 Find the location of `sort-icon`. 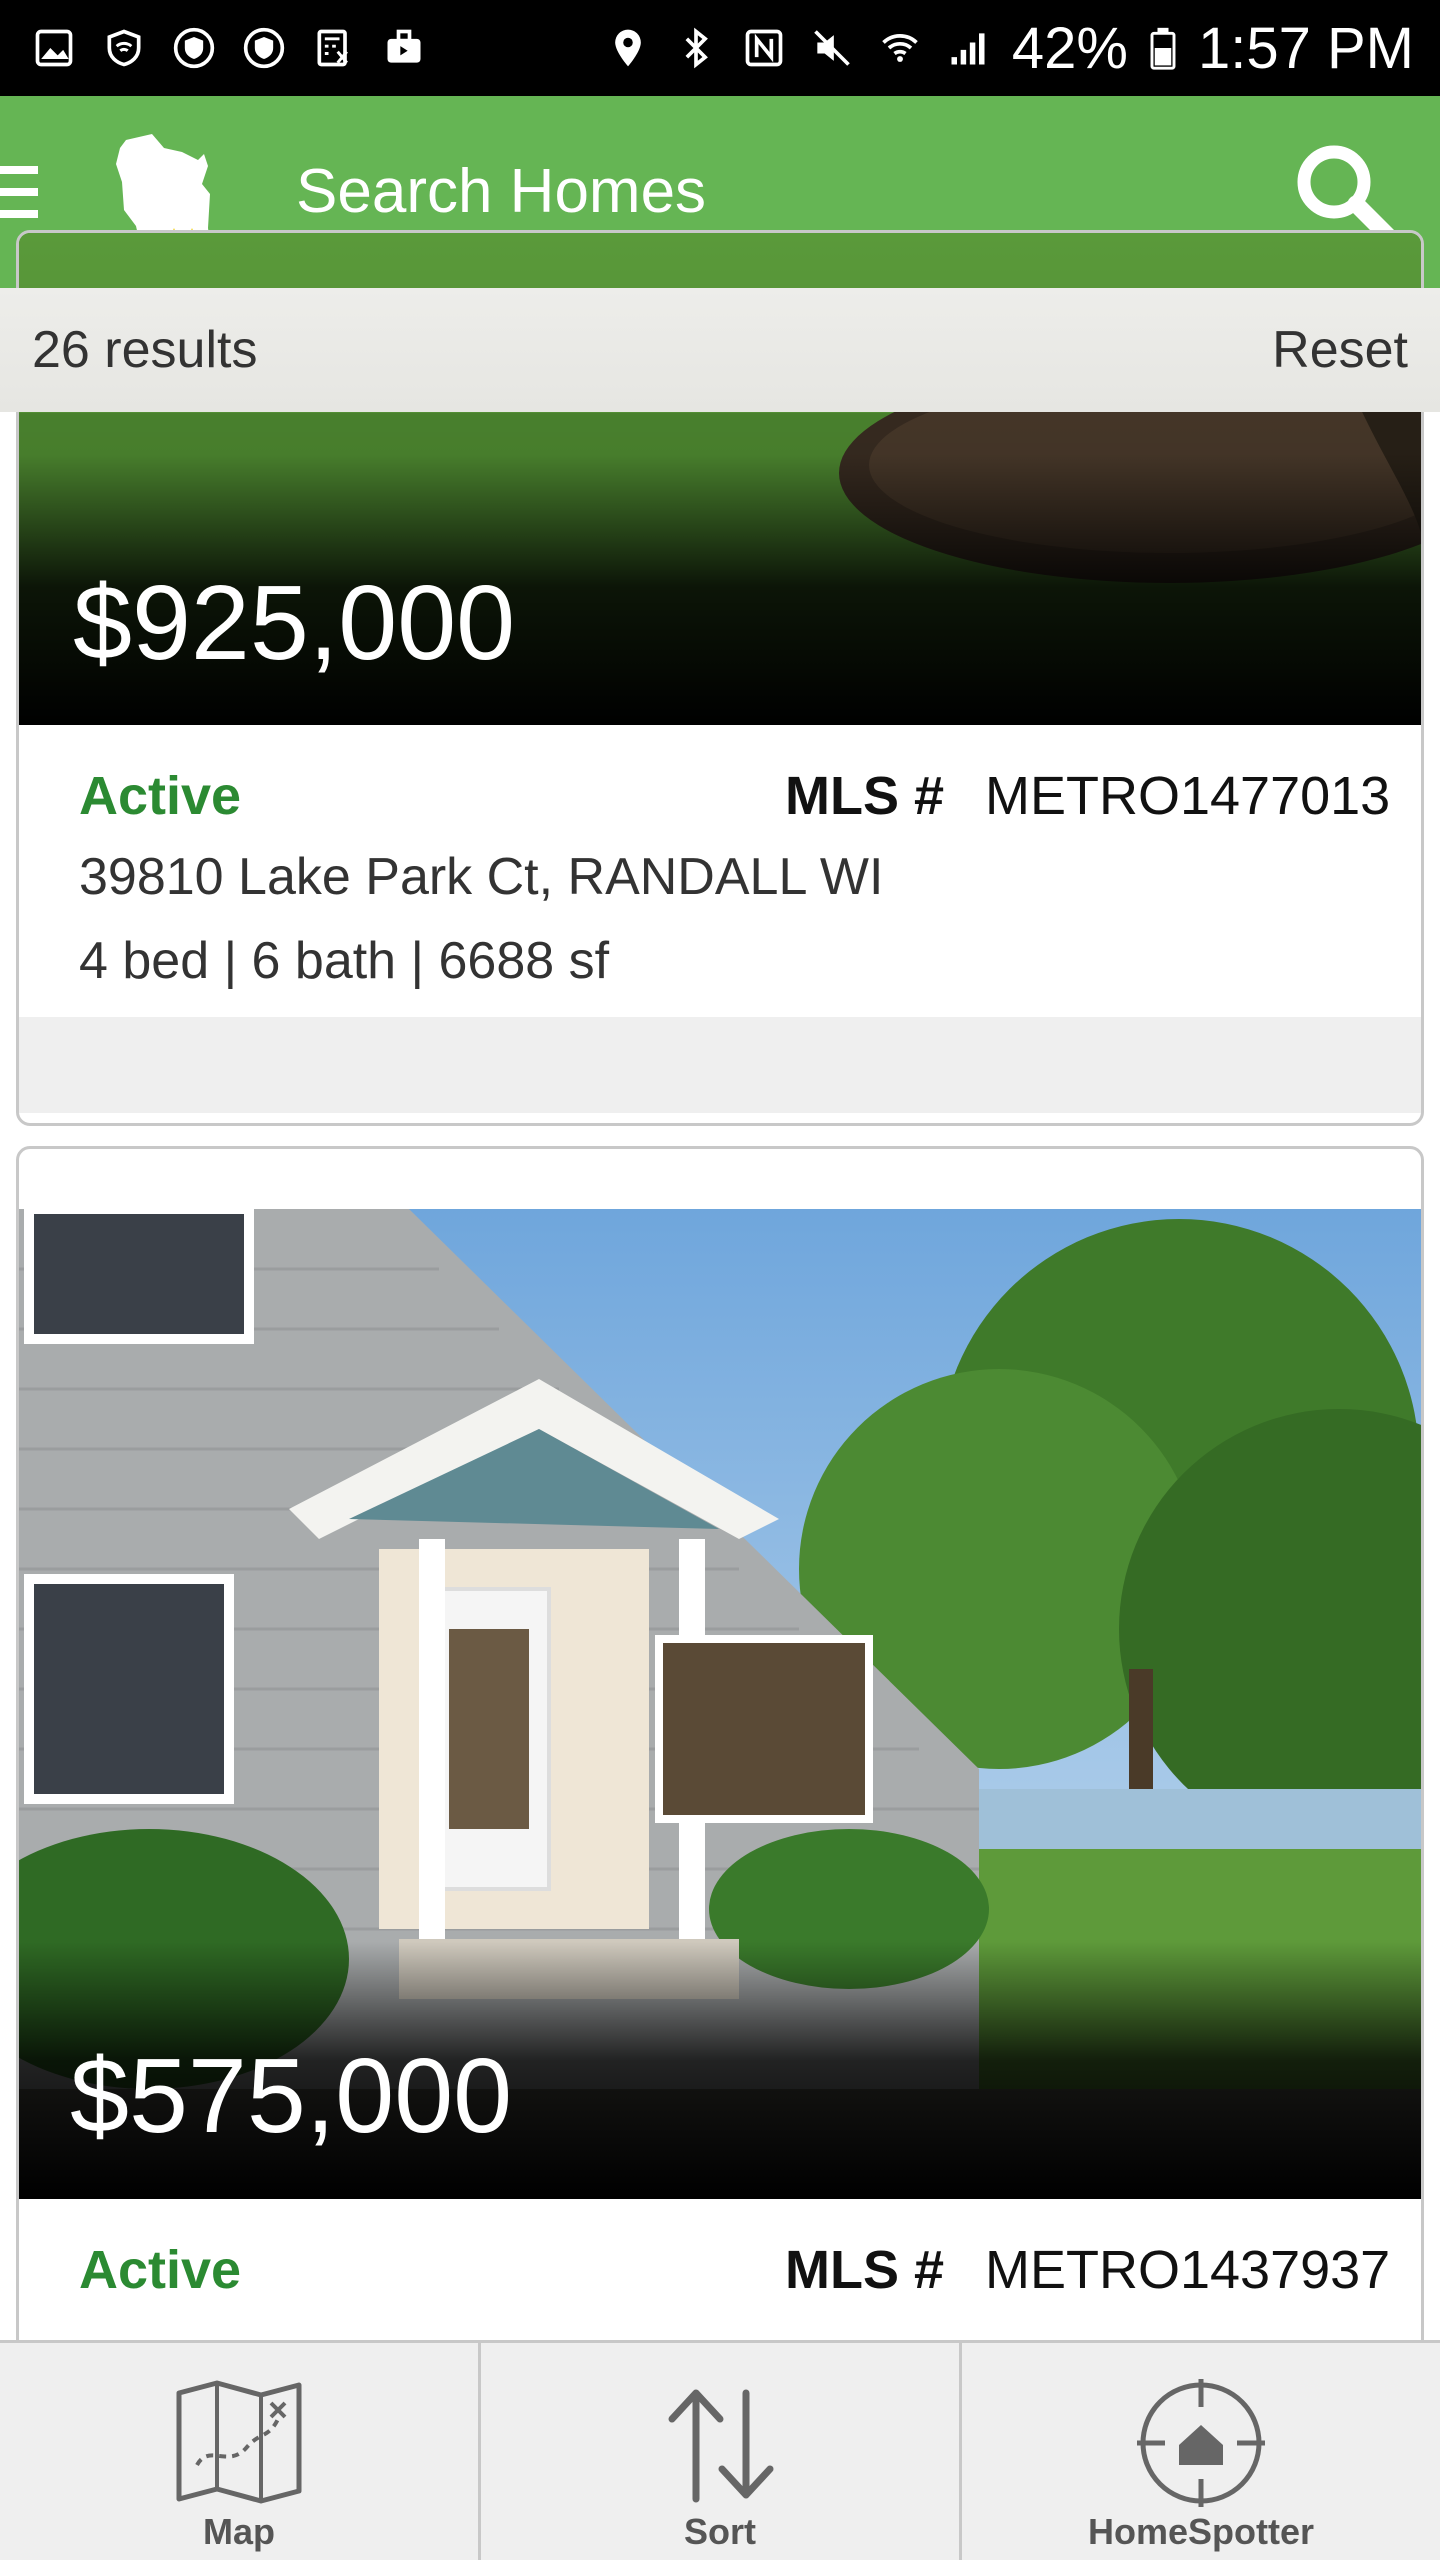

sort-icon is located at coordinates (721, 2446).